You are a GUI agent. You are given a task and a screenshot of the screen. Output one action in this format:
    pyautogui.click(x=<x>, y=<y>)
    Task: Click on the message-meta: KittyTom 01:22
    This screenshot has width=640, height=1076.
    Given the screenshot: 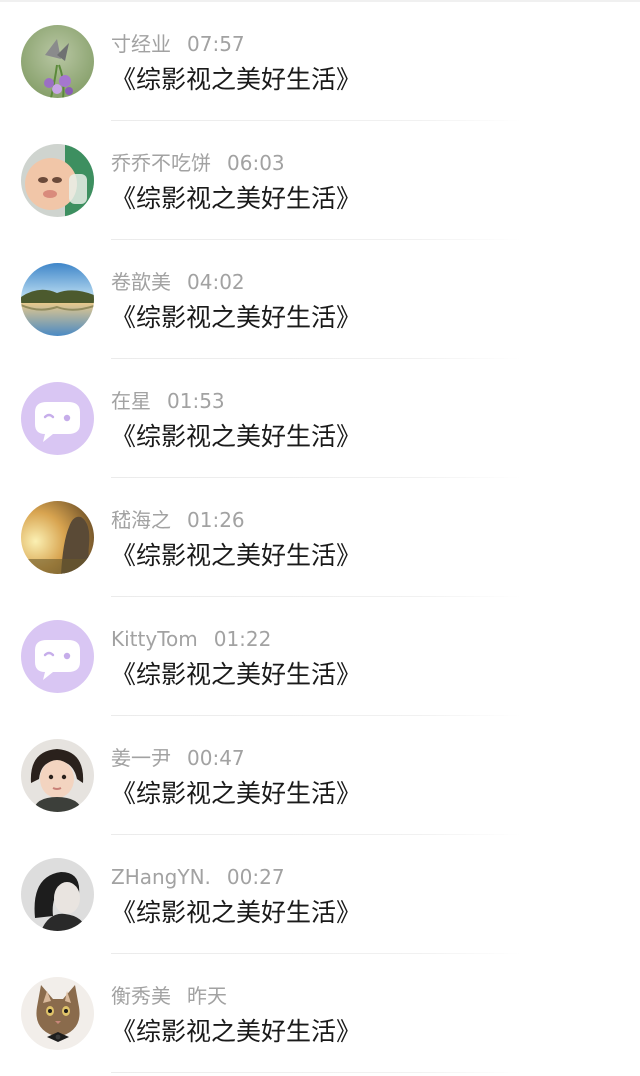 What is the action you would take?
    pyautogui.click(x=191, y=639)
    